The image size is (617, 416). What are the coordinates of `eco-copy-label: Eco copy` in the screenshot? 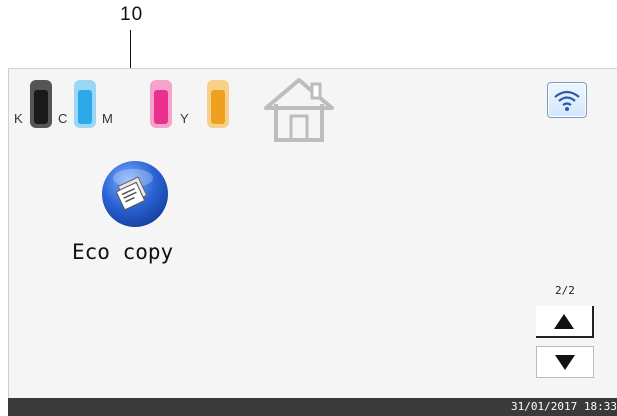 It's located at (123, 252).